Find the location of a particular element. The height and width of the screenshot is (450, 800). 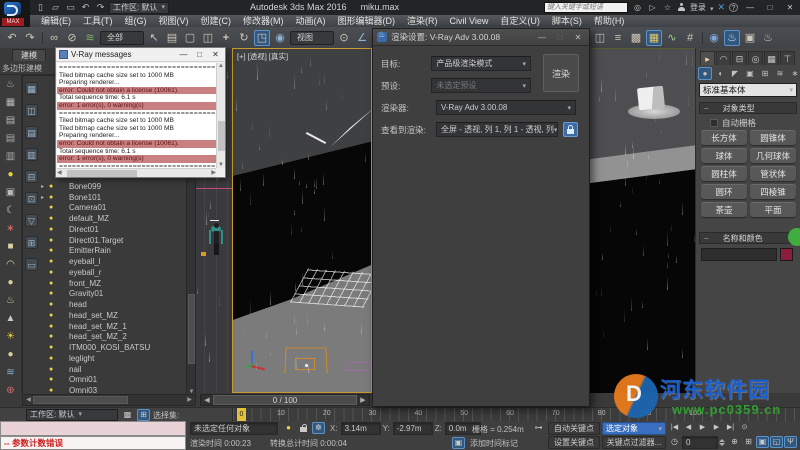

cat-lights is located at coordinates (735, 73).